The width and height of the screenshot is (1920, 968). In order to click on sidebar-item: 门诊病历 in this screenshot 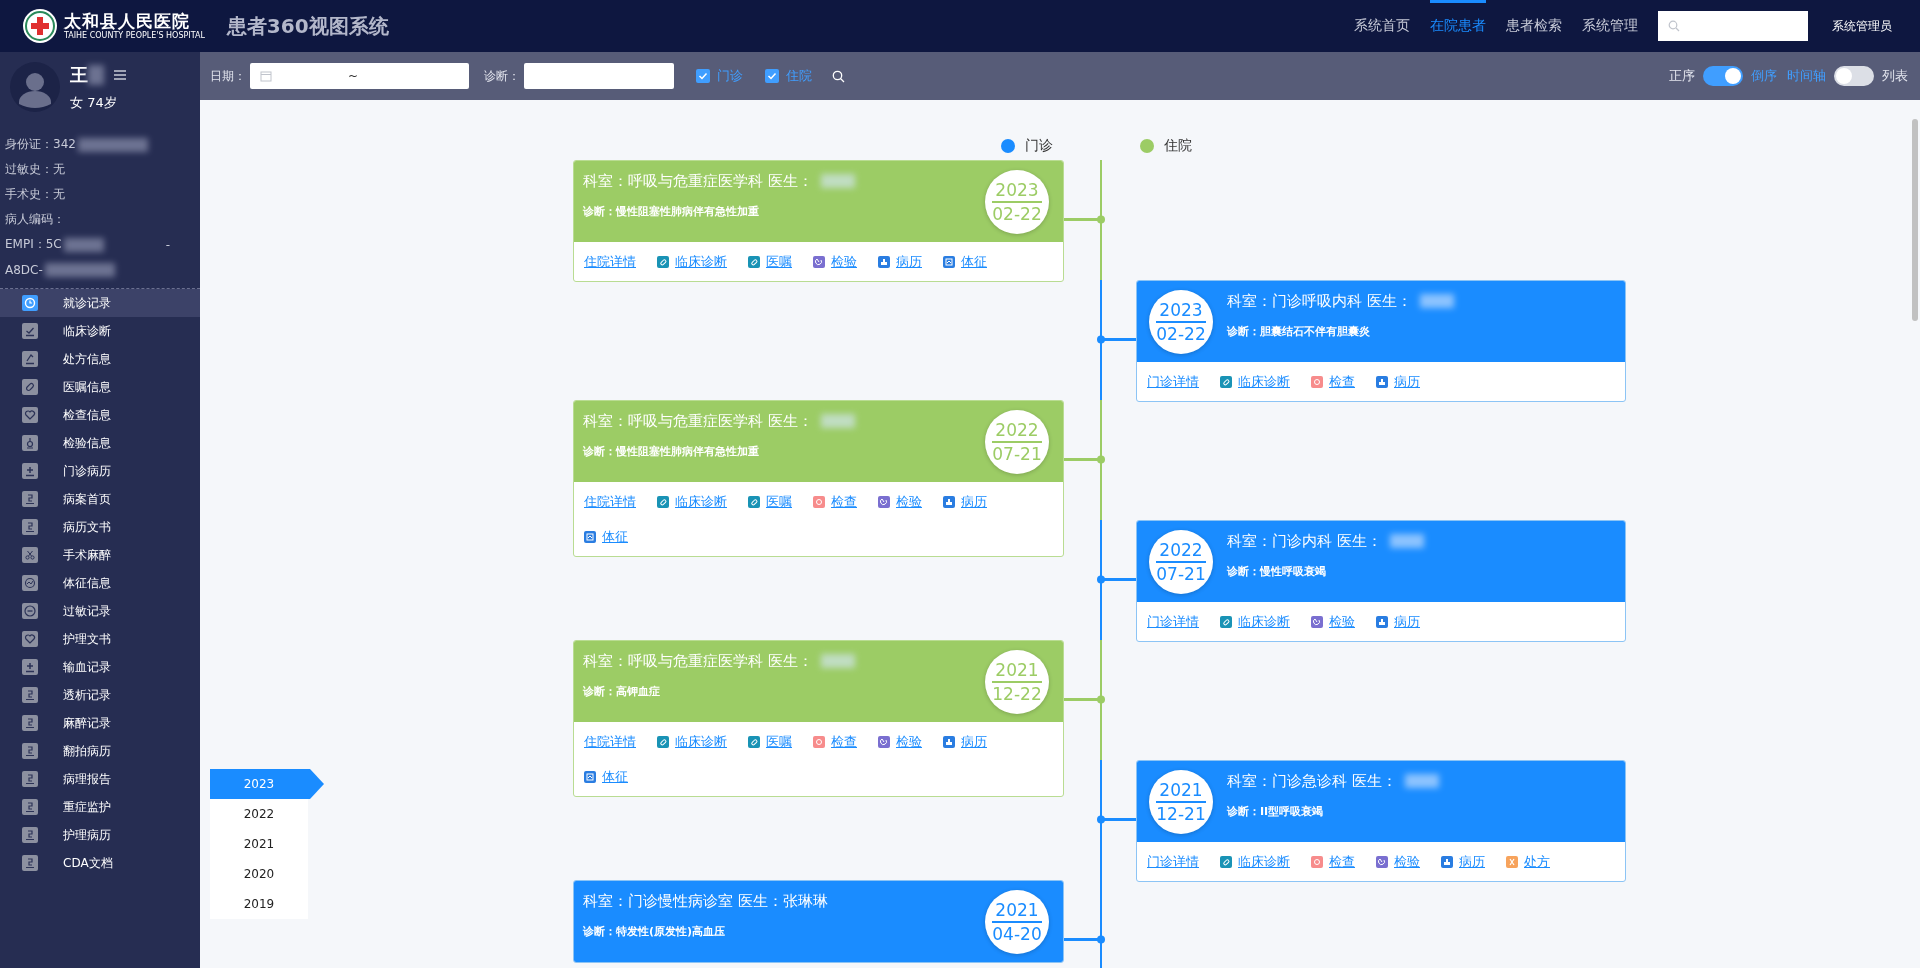, I will do `click(100, 471)`.